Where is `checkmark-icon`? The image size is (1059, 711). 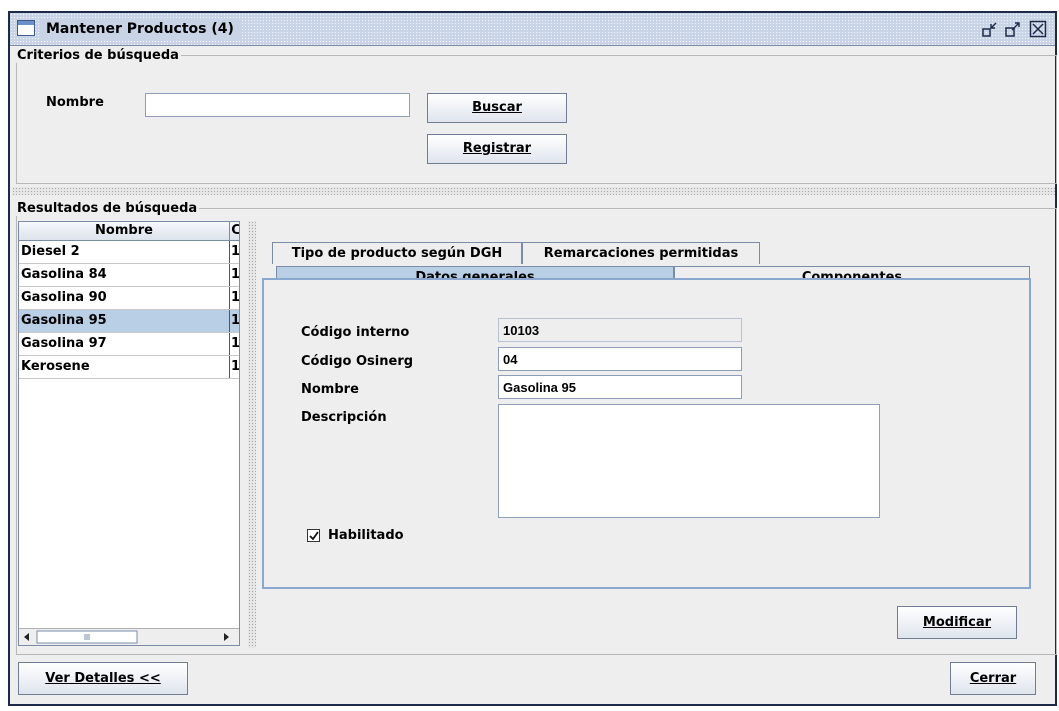
checkmark-icon is located at coordinates (314, 536).